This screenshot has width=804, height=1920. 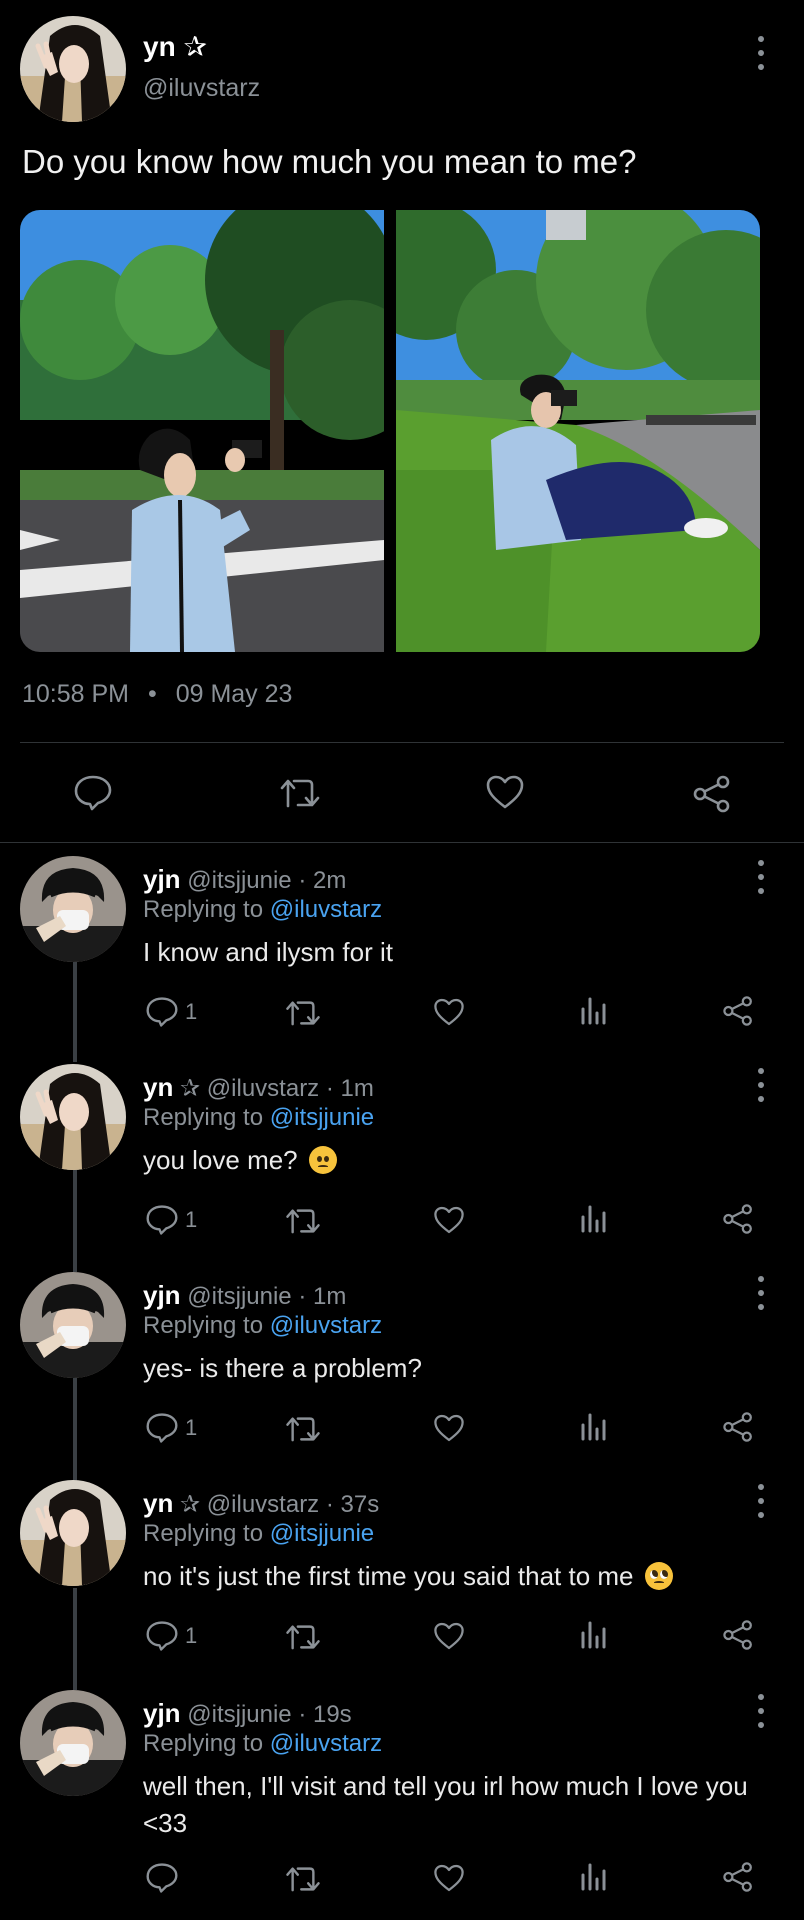 I want to click on author-display-name: yn, so click(x=159, y=46).